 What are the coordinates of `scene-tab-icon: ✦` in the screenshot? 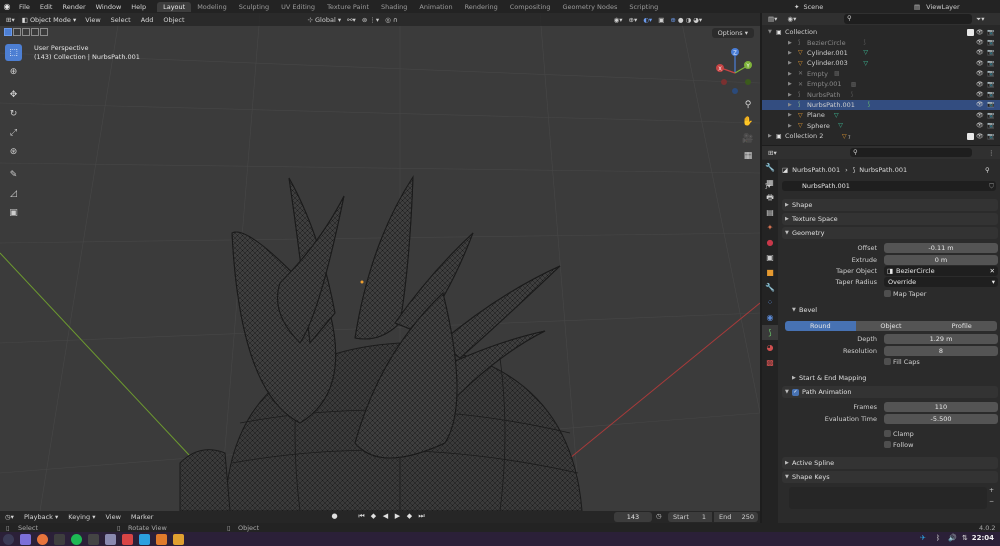 It's located at (770, 227).